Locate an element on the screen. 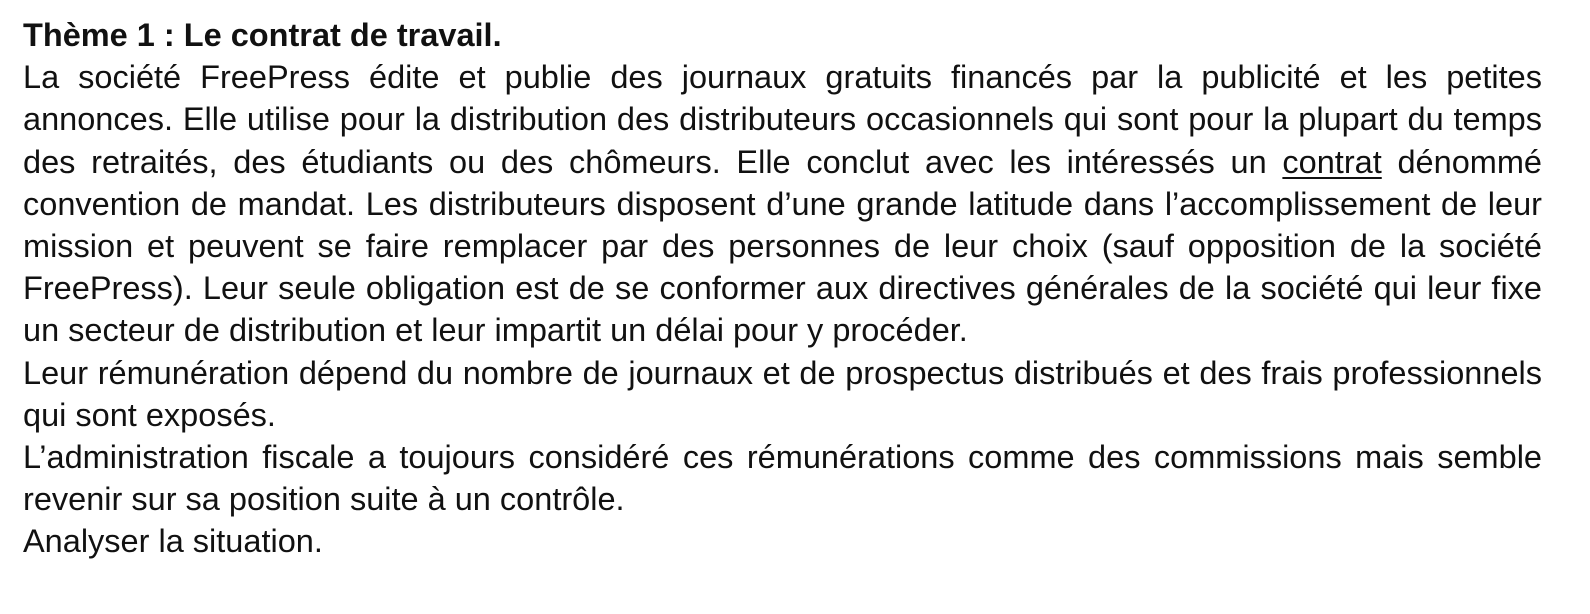 Image resolution: width=1590 pixels, height=614 pixels. instruction-text: Analyser la situation. is located at coordinates (173, 541).